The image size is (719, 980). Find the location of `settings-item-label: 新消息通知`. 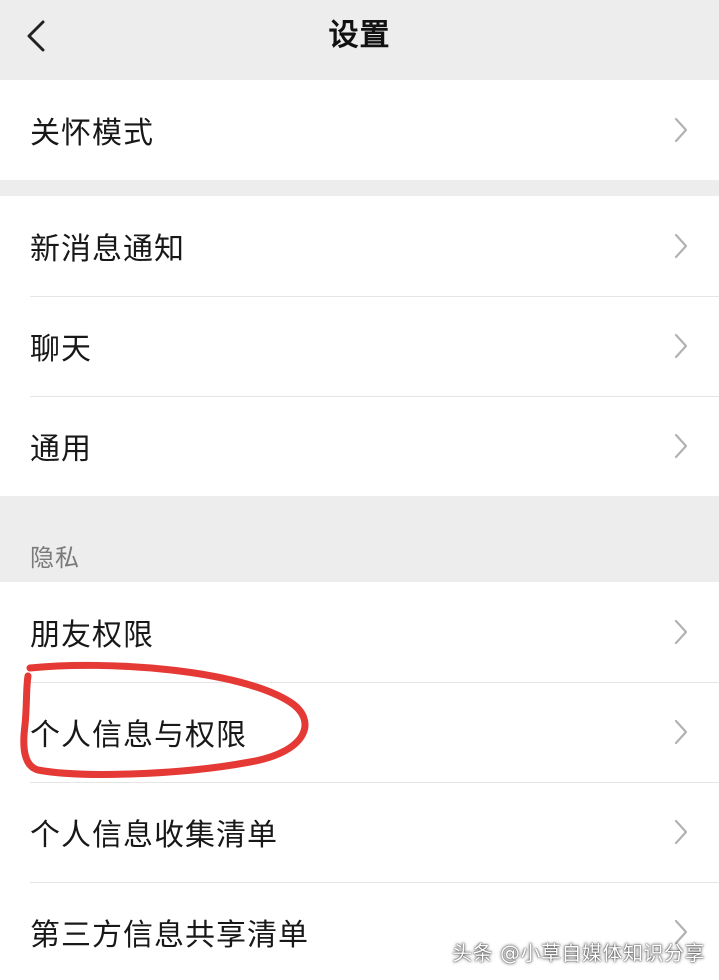

settings-item-label: 新消息通知 is located at coordinates (107, 249).